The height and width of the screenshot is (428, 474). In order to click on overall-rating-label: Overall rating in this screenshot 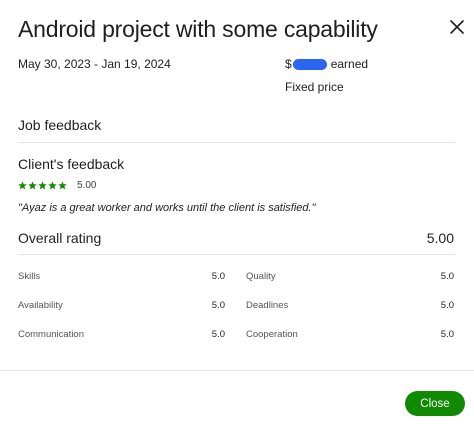, I will do `click(60, 238)`.